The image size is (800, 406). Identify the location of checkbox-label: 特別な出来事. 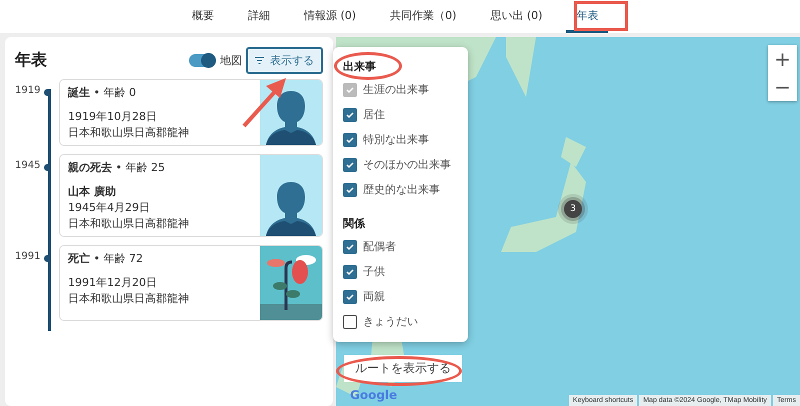
(396, 139).